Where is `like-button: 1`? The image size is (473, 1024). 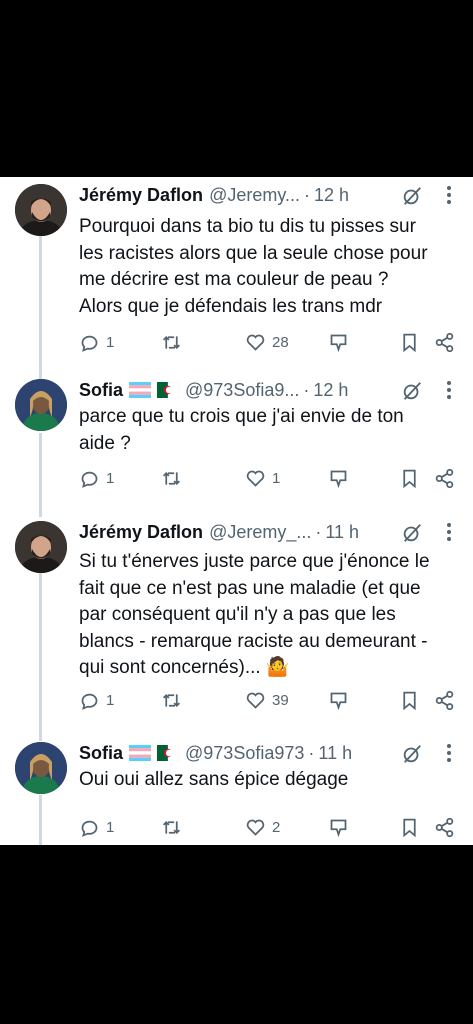
like-button: 1 is located at coordinates (262, 478).